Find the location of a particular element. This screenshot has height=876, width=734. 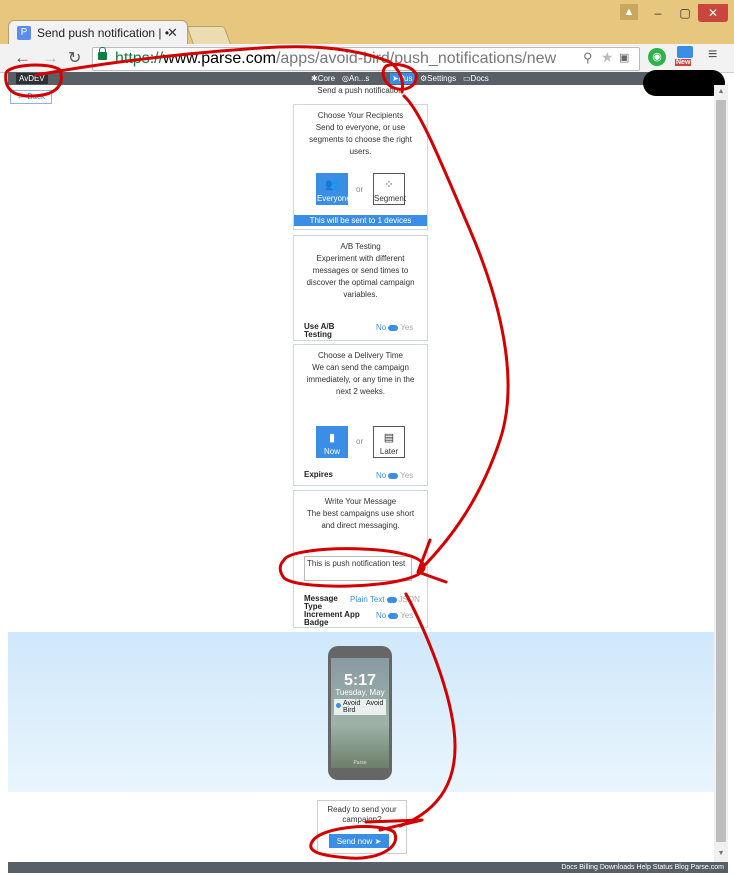

preview-notification: Avoid Bird Avoid is located at coordinates (360, 707).